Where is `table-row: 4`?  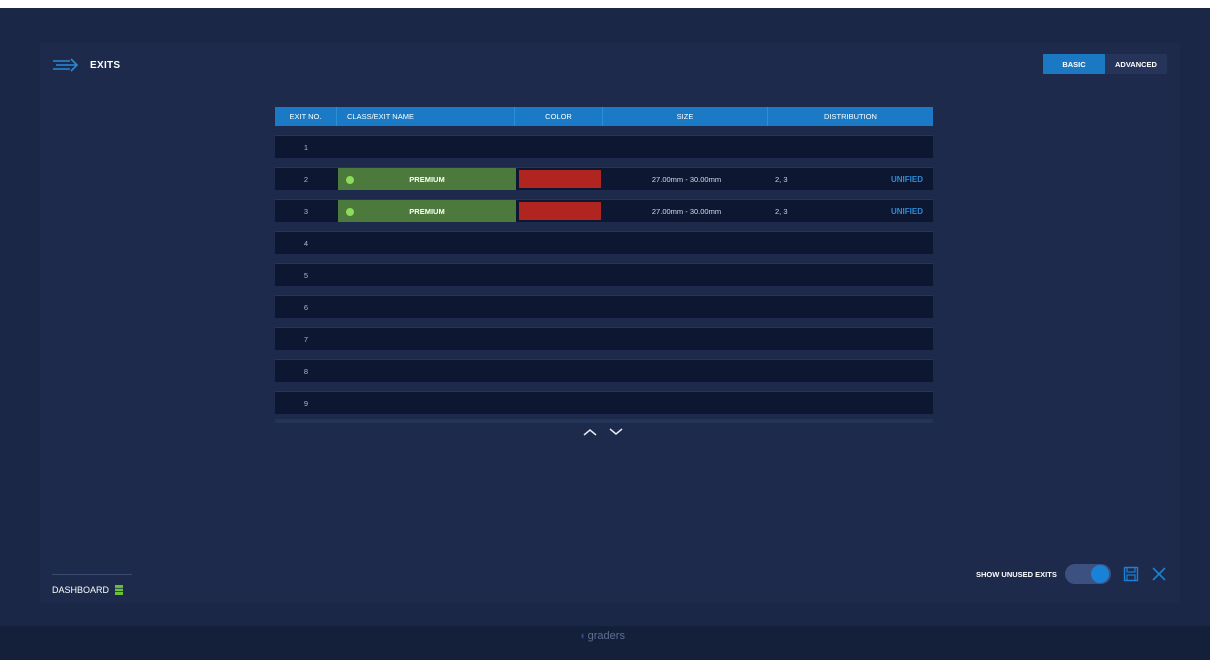
table-row: 4 is located at coordinates (604, 242).